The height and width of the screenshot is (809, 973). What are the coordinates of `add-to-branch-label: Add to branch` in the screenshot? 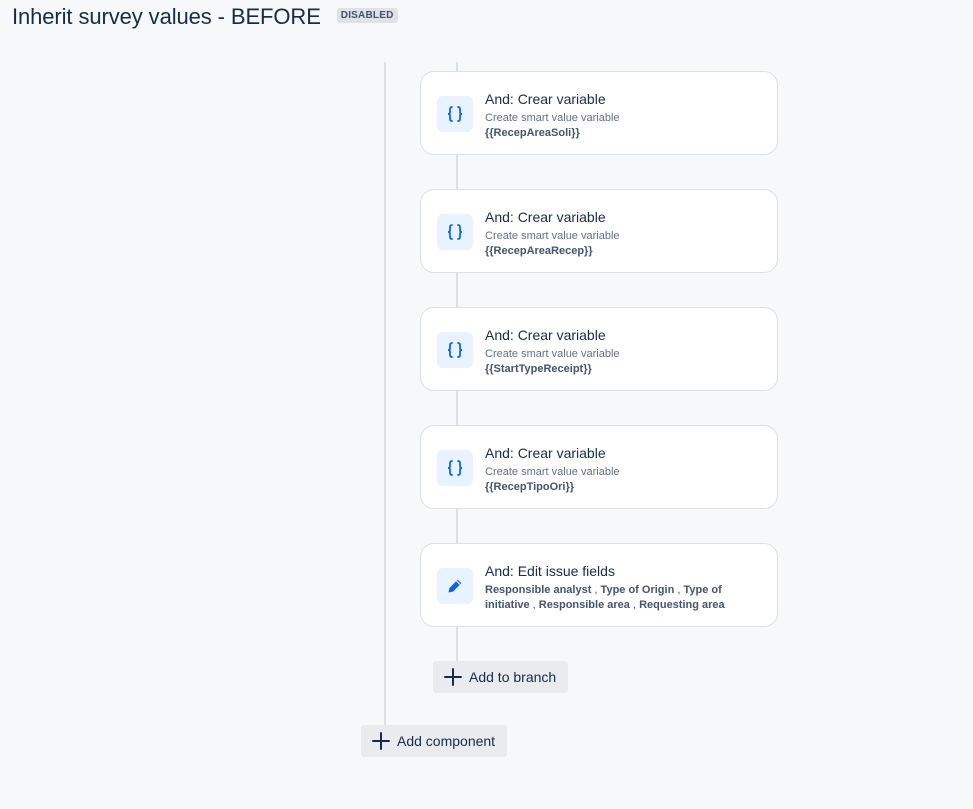 It's located at (513, 677).